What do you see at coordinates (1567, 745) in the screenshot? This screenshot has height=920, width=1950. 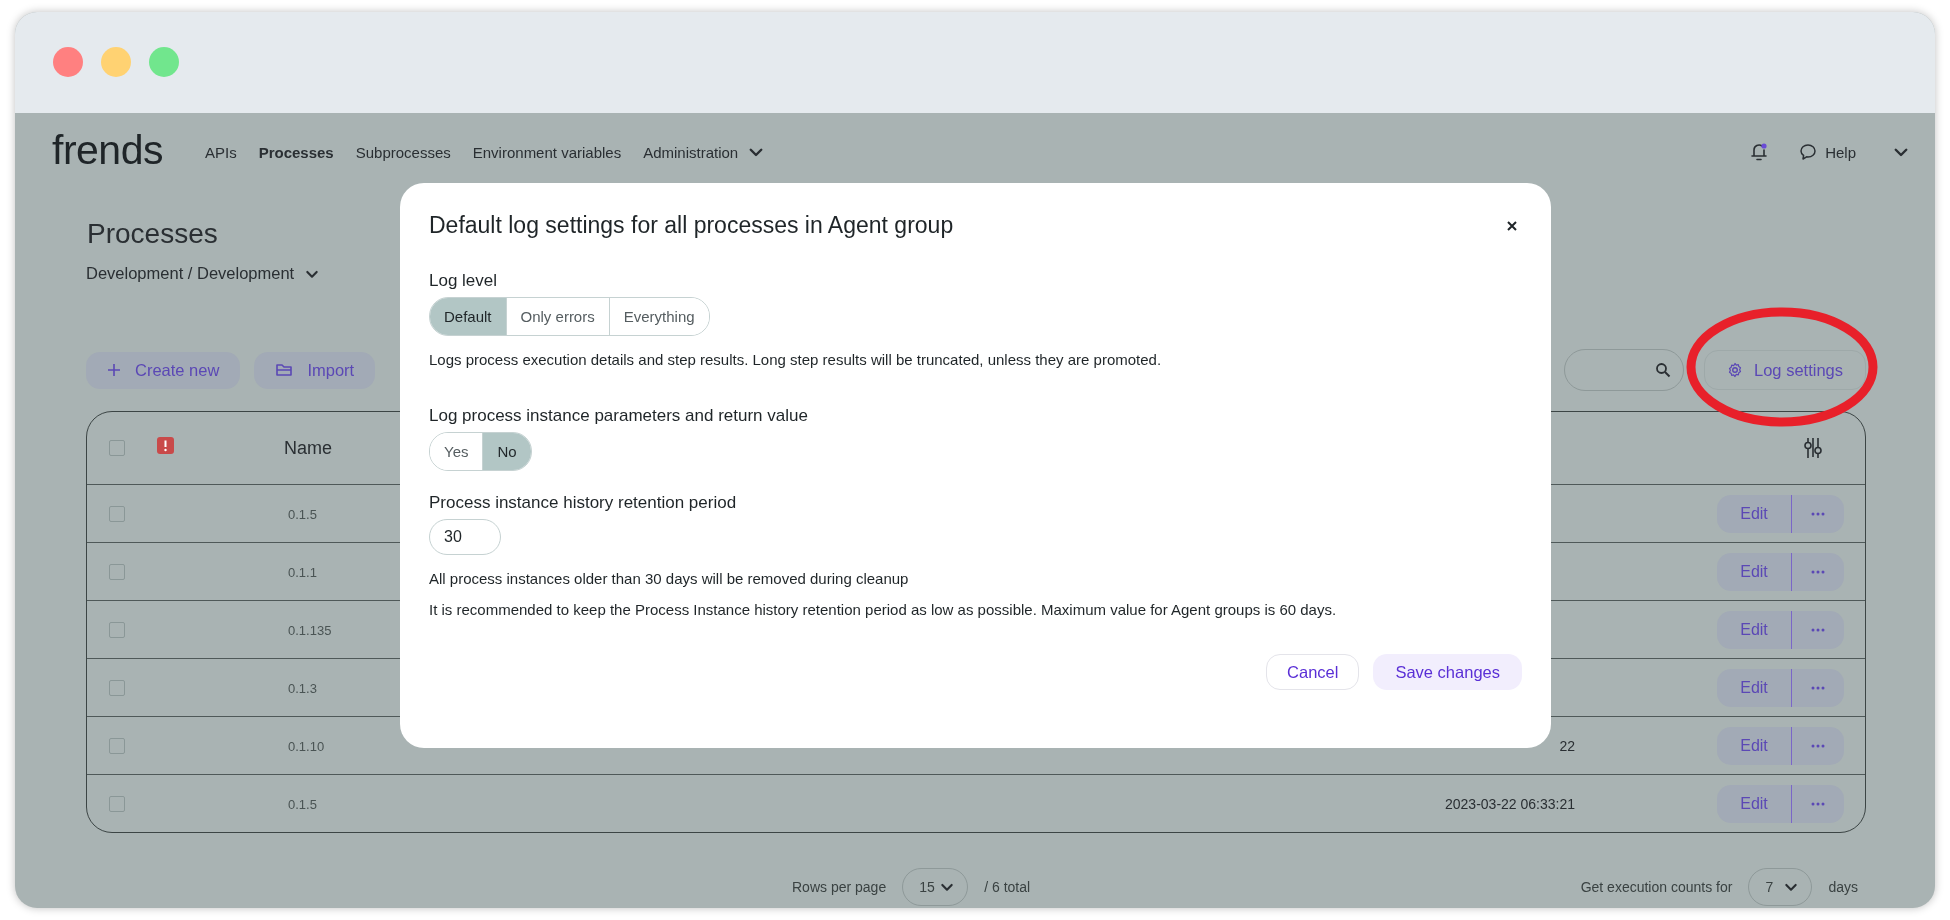 I see `table-cell: 22` at bounding box center [1567, 745].